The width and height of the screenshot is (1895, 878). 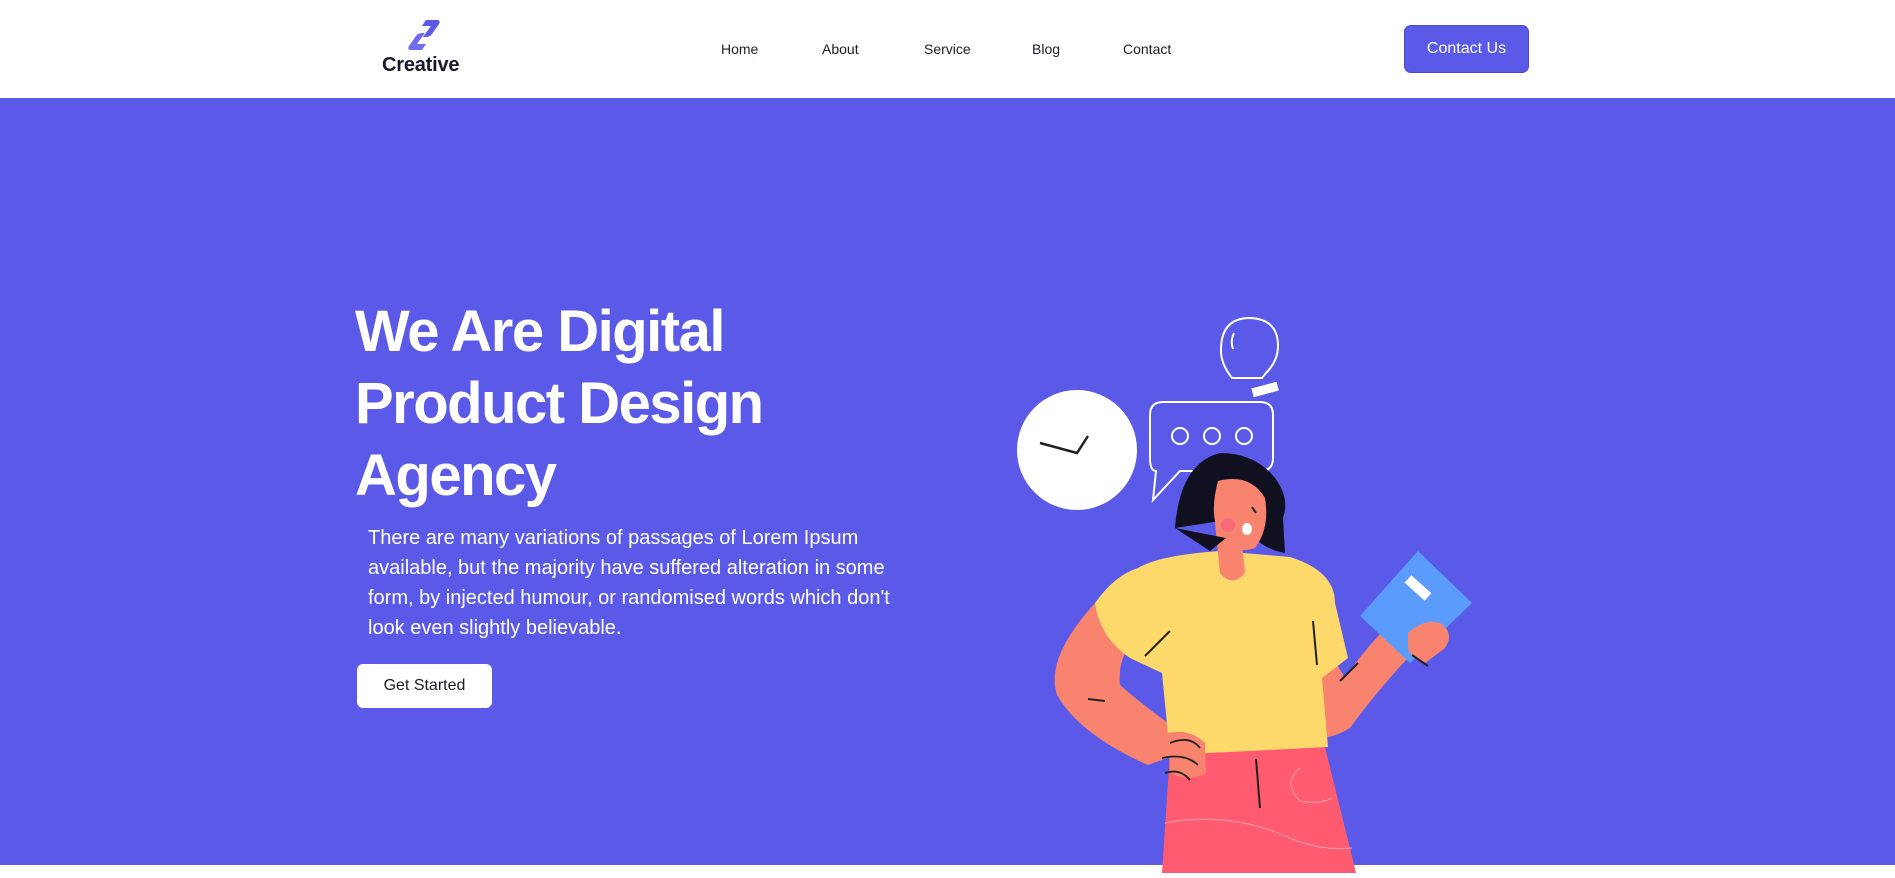 What do you see at coordinates (1265, 389) in the screenshot?
I see `lightbulb-base` at bounding box center [1265, 389].